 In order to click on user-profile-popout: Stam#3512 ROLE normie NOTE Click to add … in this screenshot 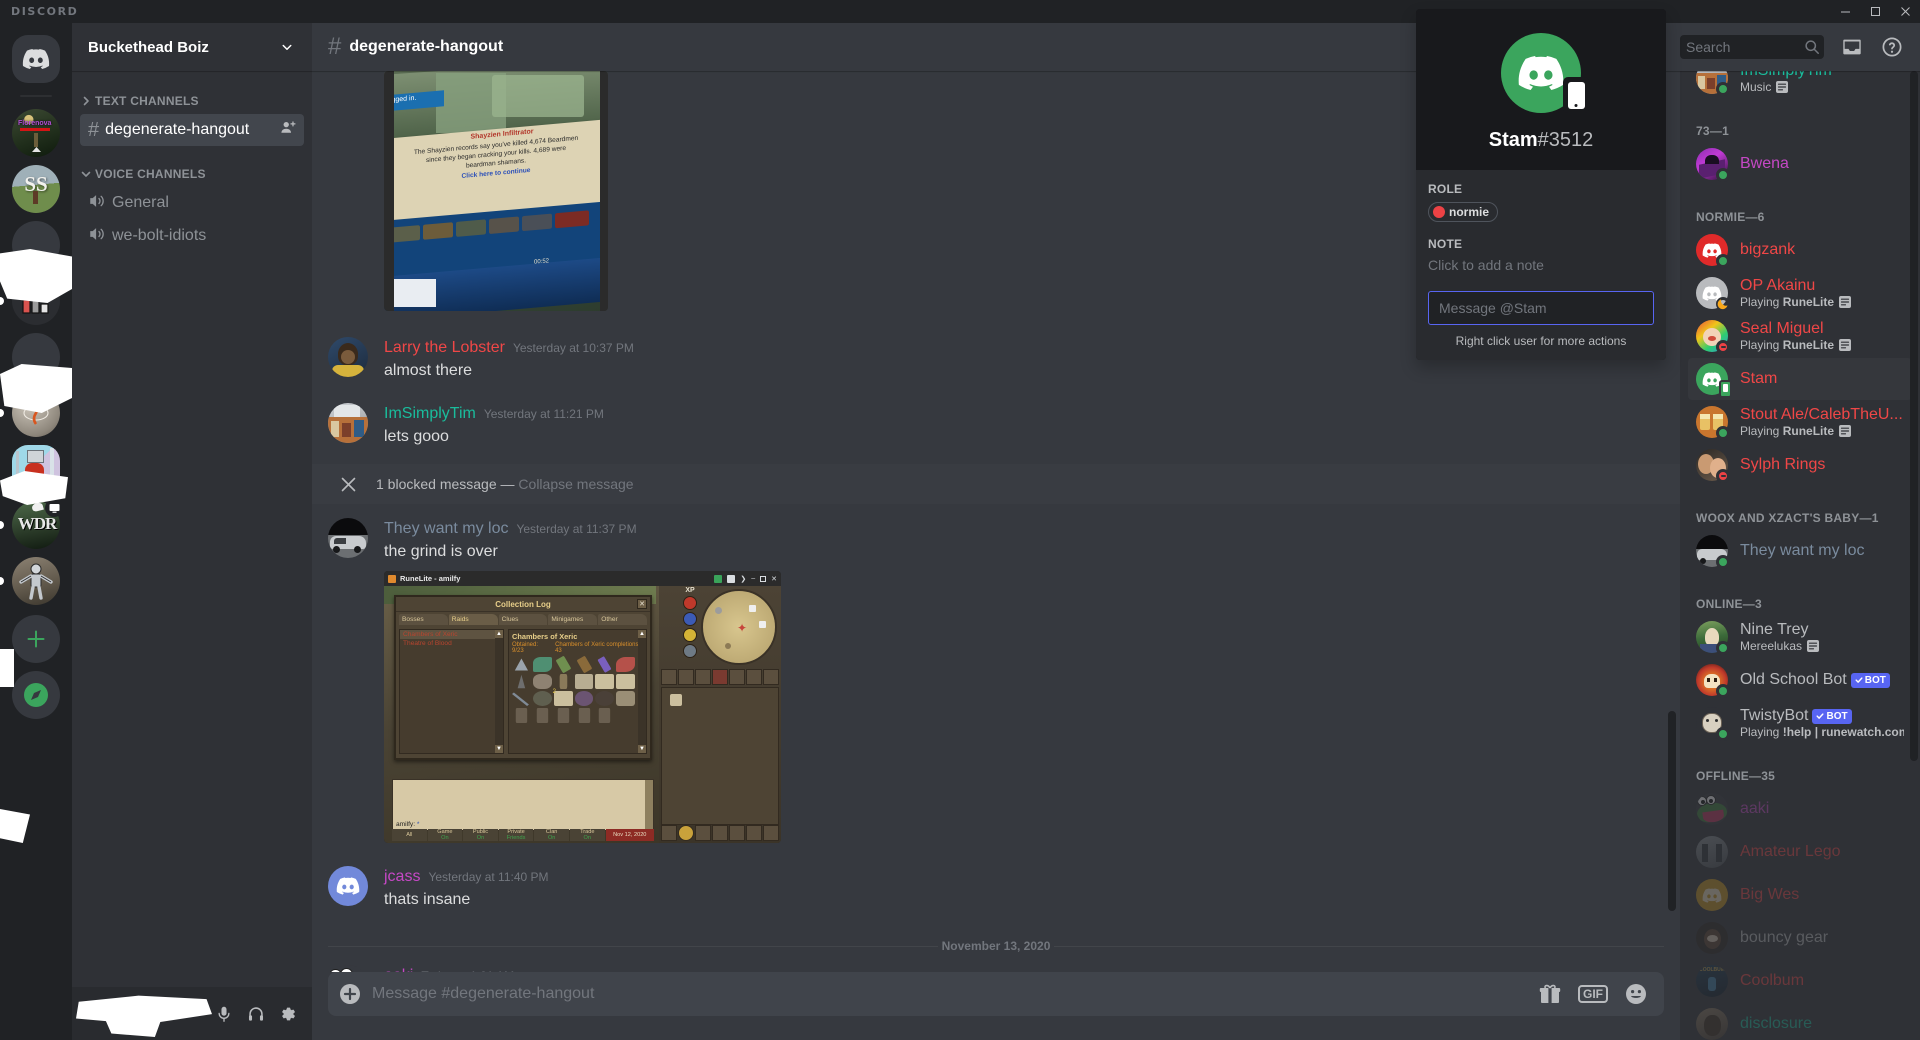, I will do `click(1541, 184)`.